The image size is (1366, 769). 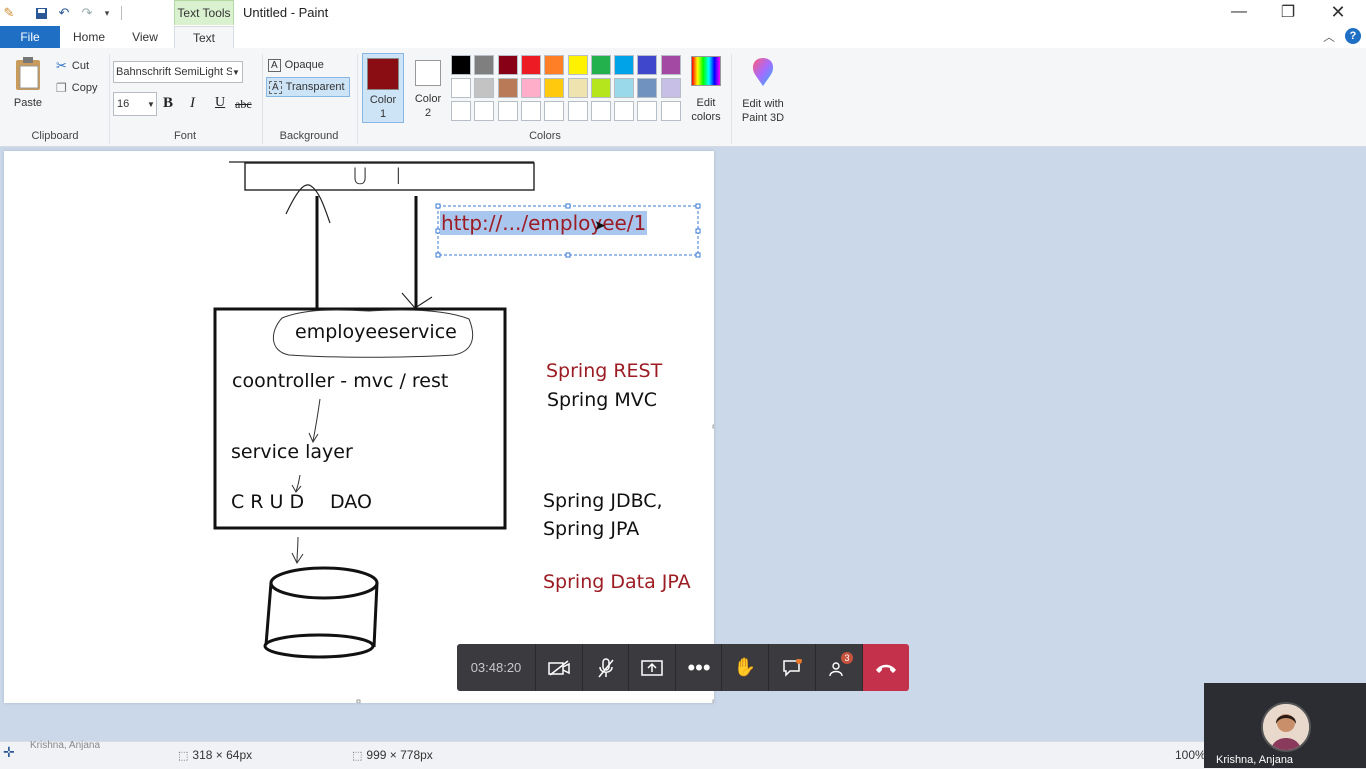 I want to click on copy-button: ❐ Copy, so click(x=76, y=88).